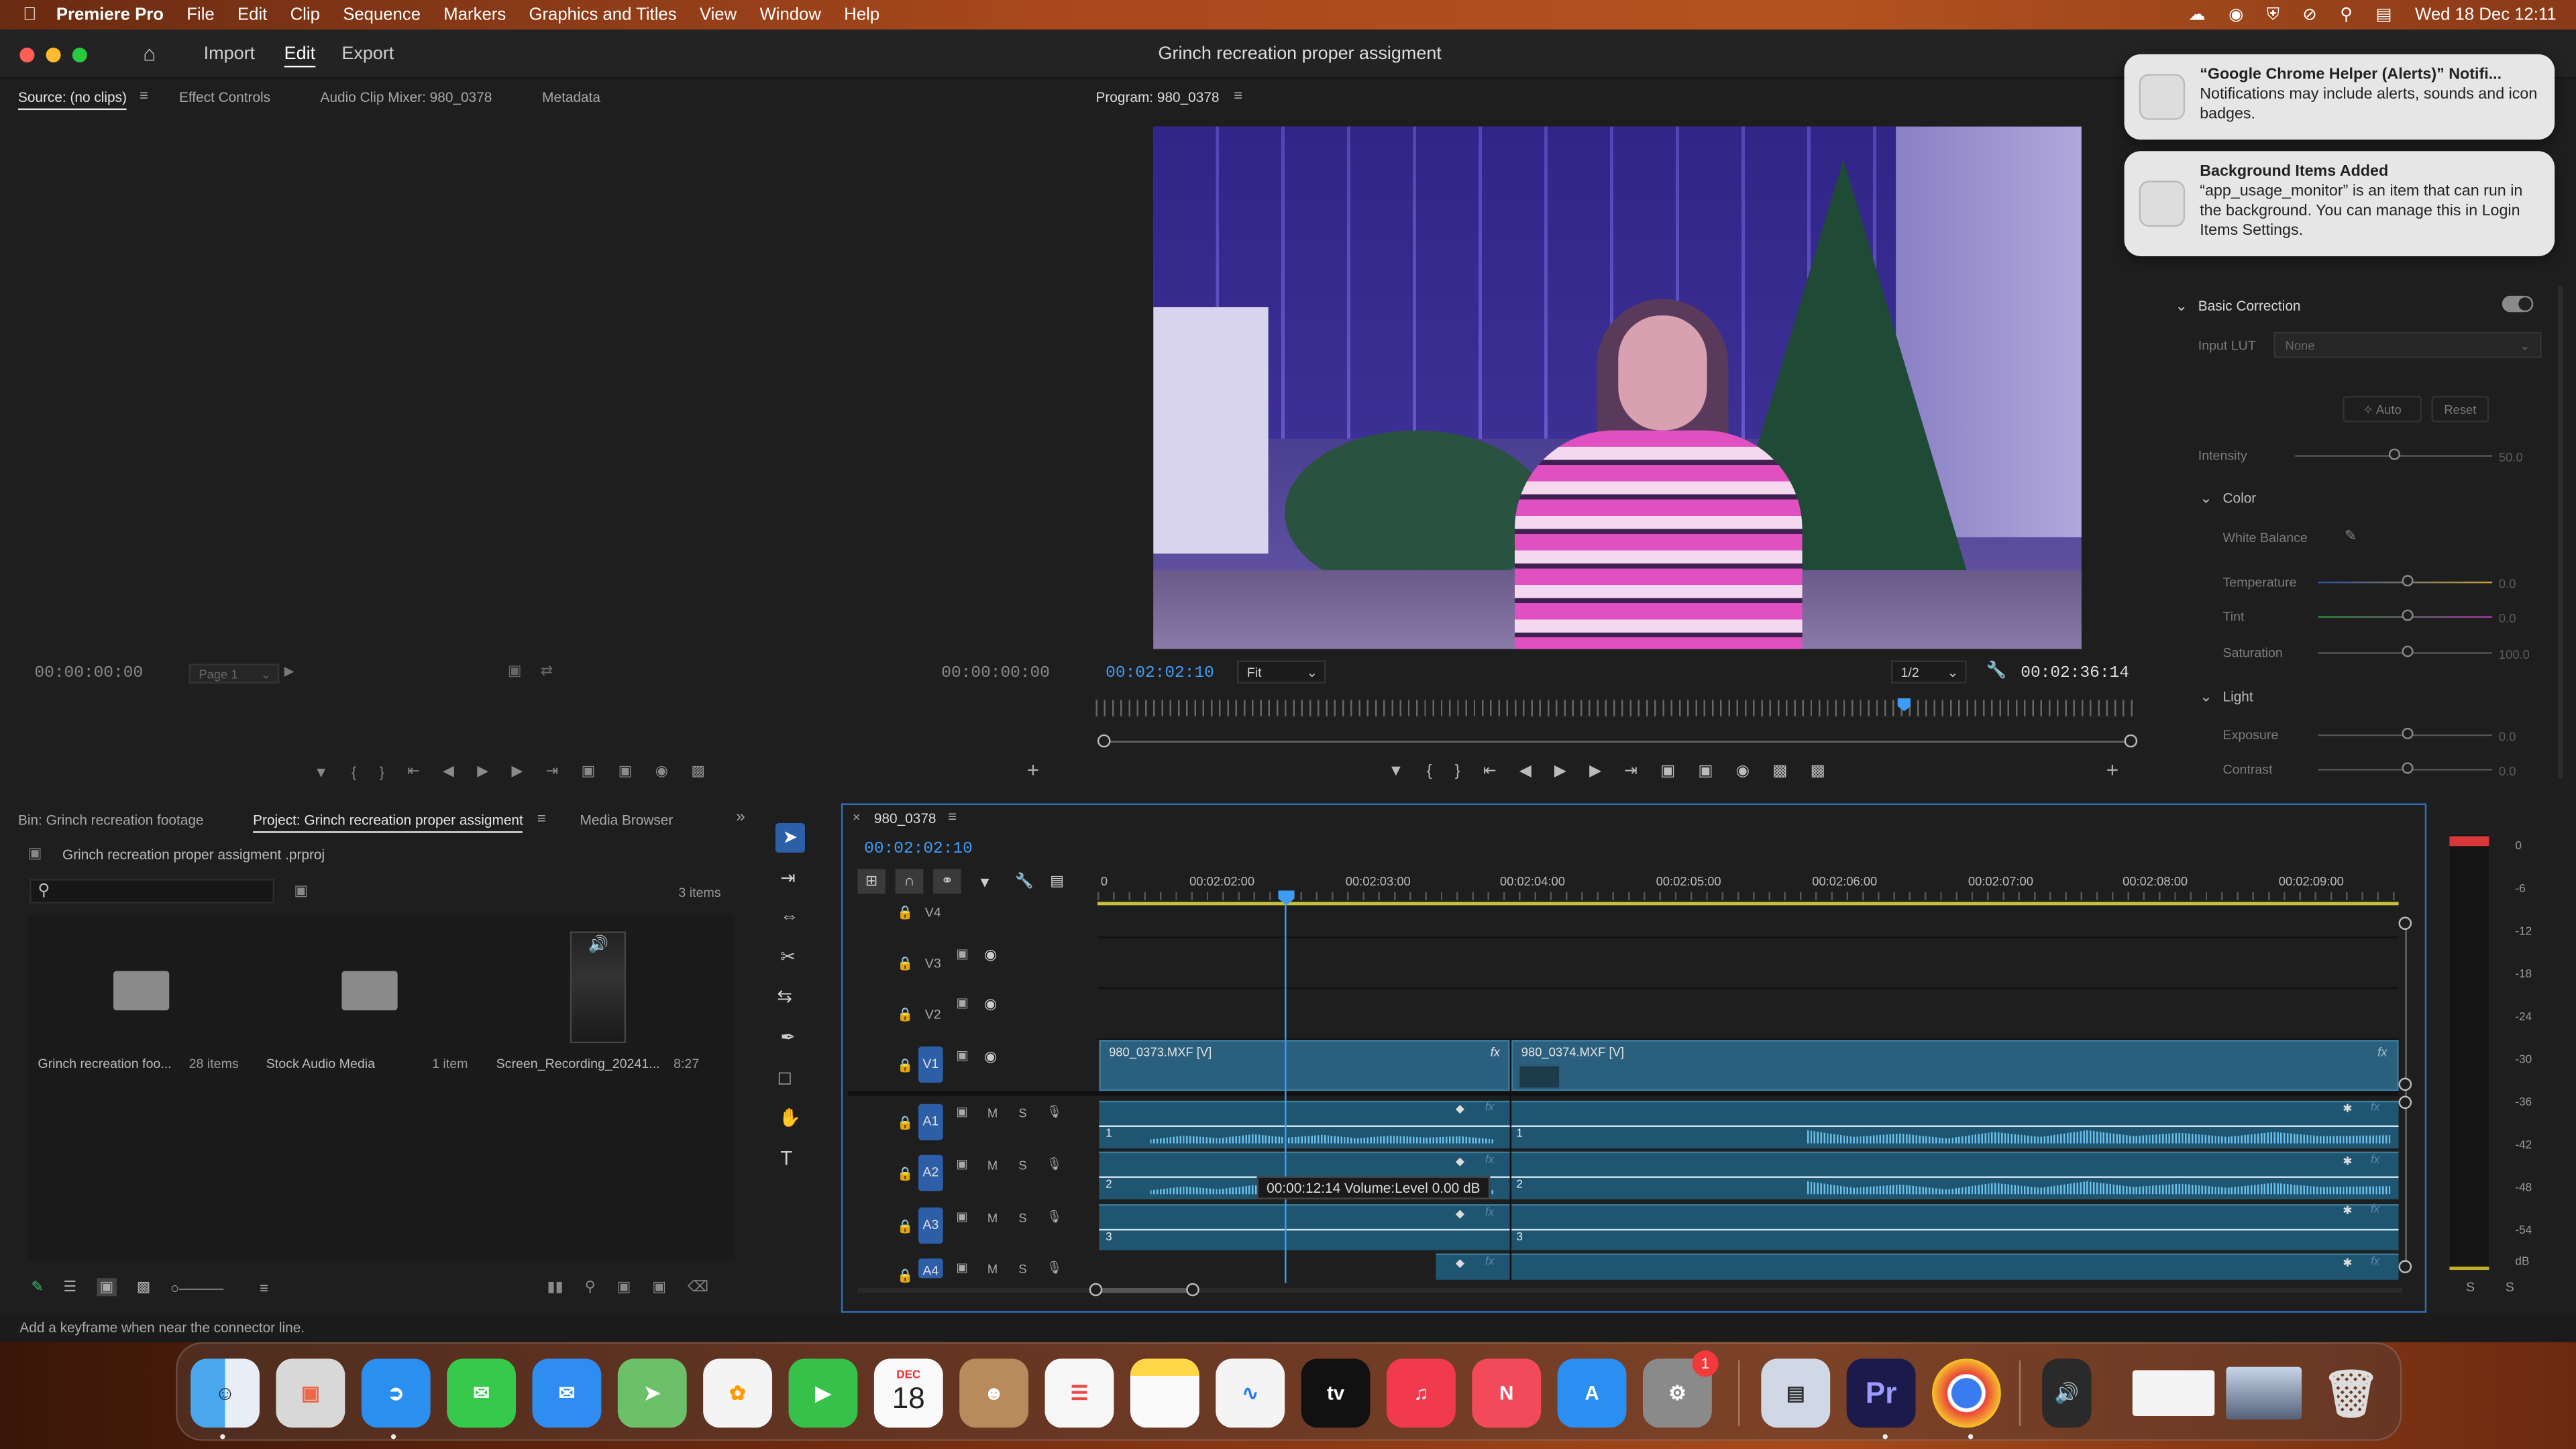 This screenshot has width=2576, height=1449. Describe the element at coordinates (1022, 1113) in the screenshot. I see `solo-button: S` at that location.